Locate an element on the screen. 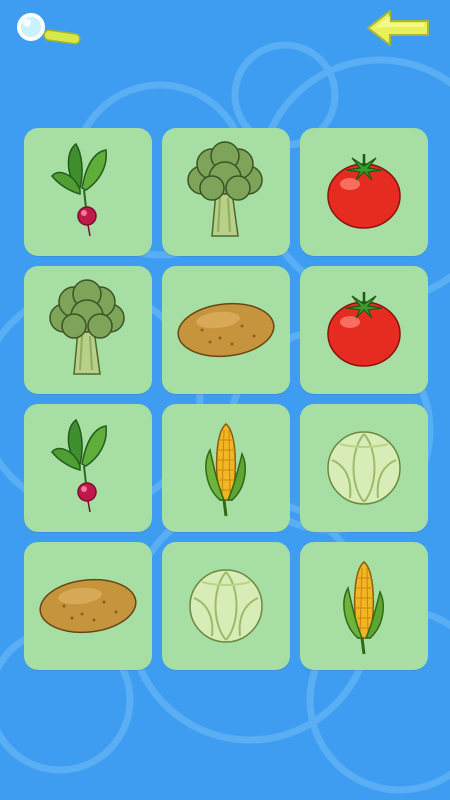 Image resolution: width=450 pixels, height=800 pixels. magnifier-button is located at coordinates (49, 30).